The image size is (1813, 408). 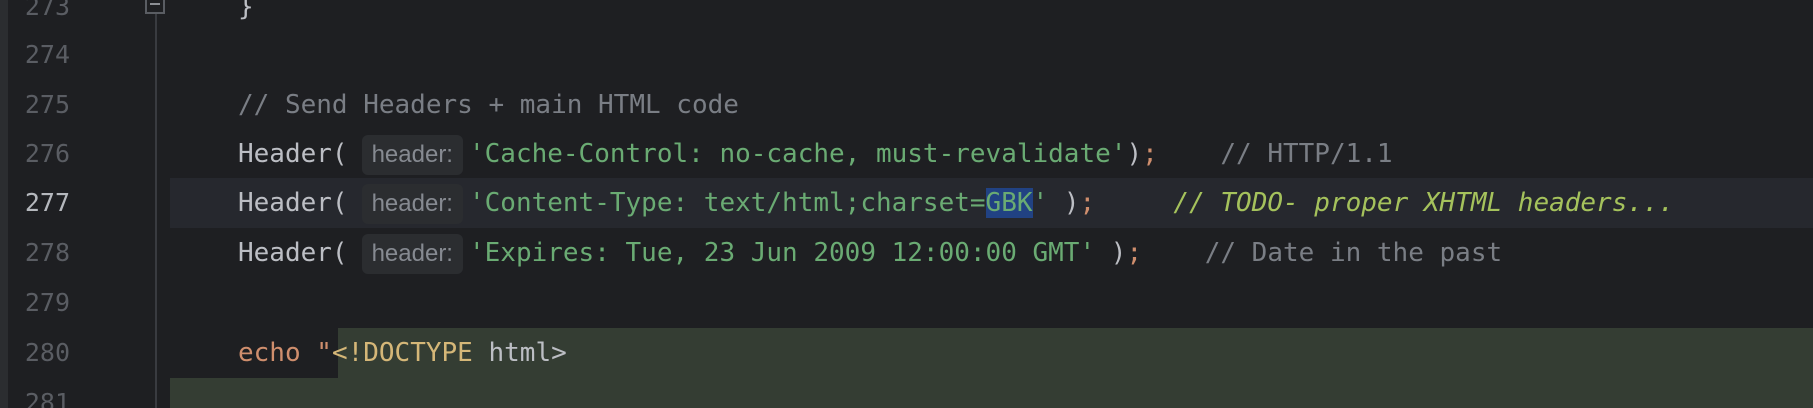 I want to click on selection-highlight, so click(x=991, y=393).